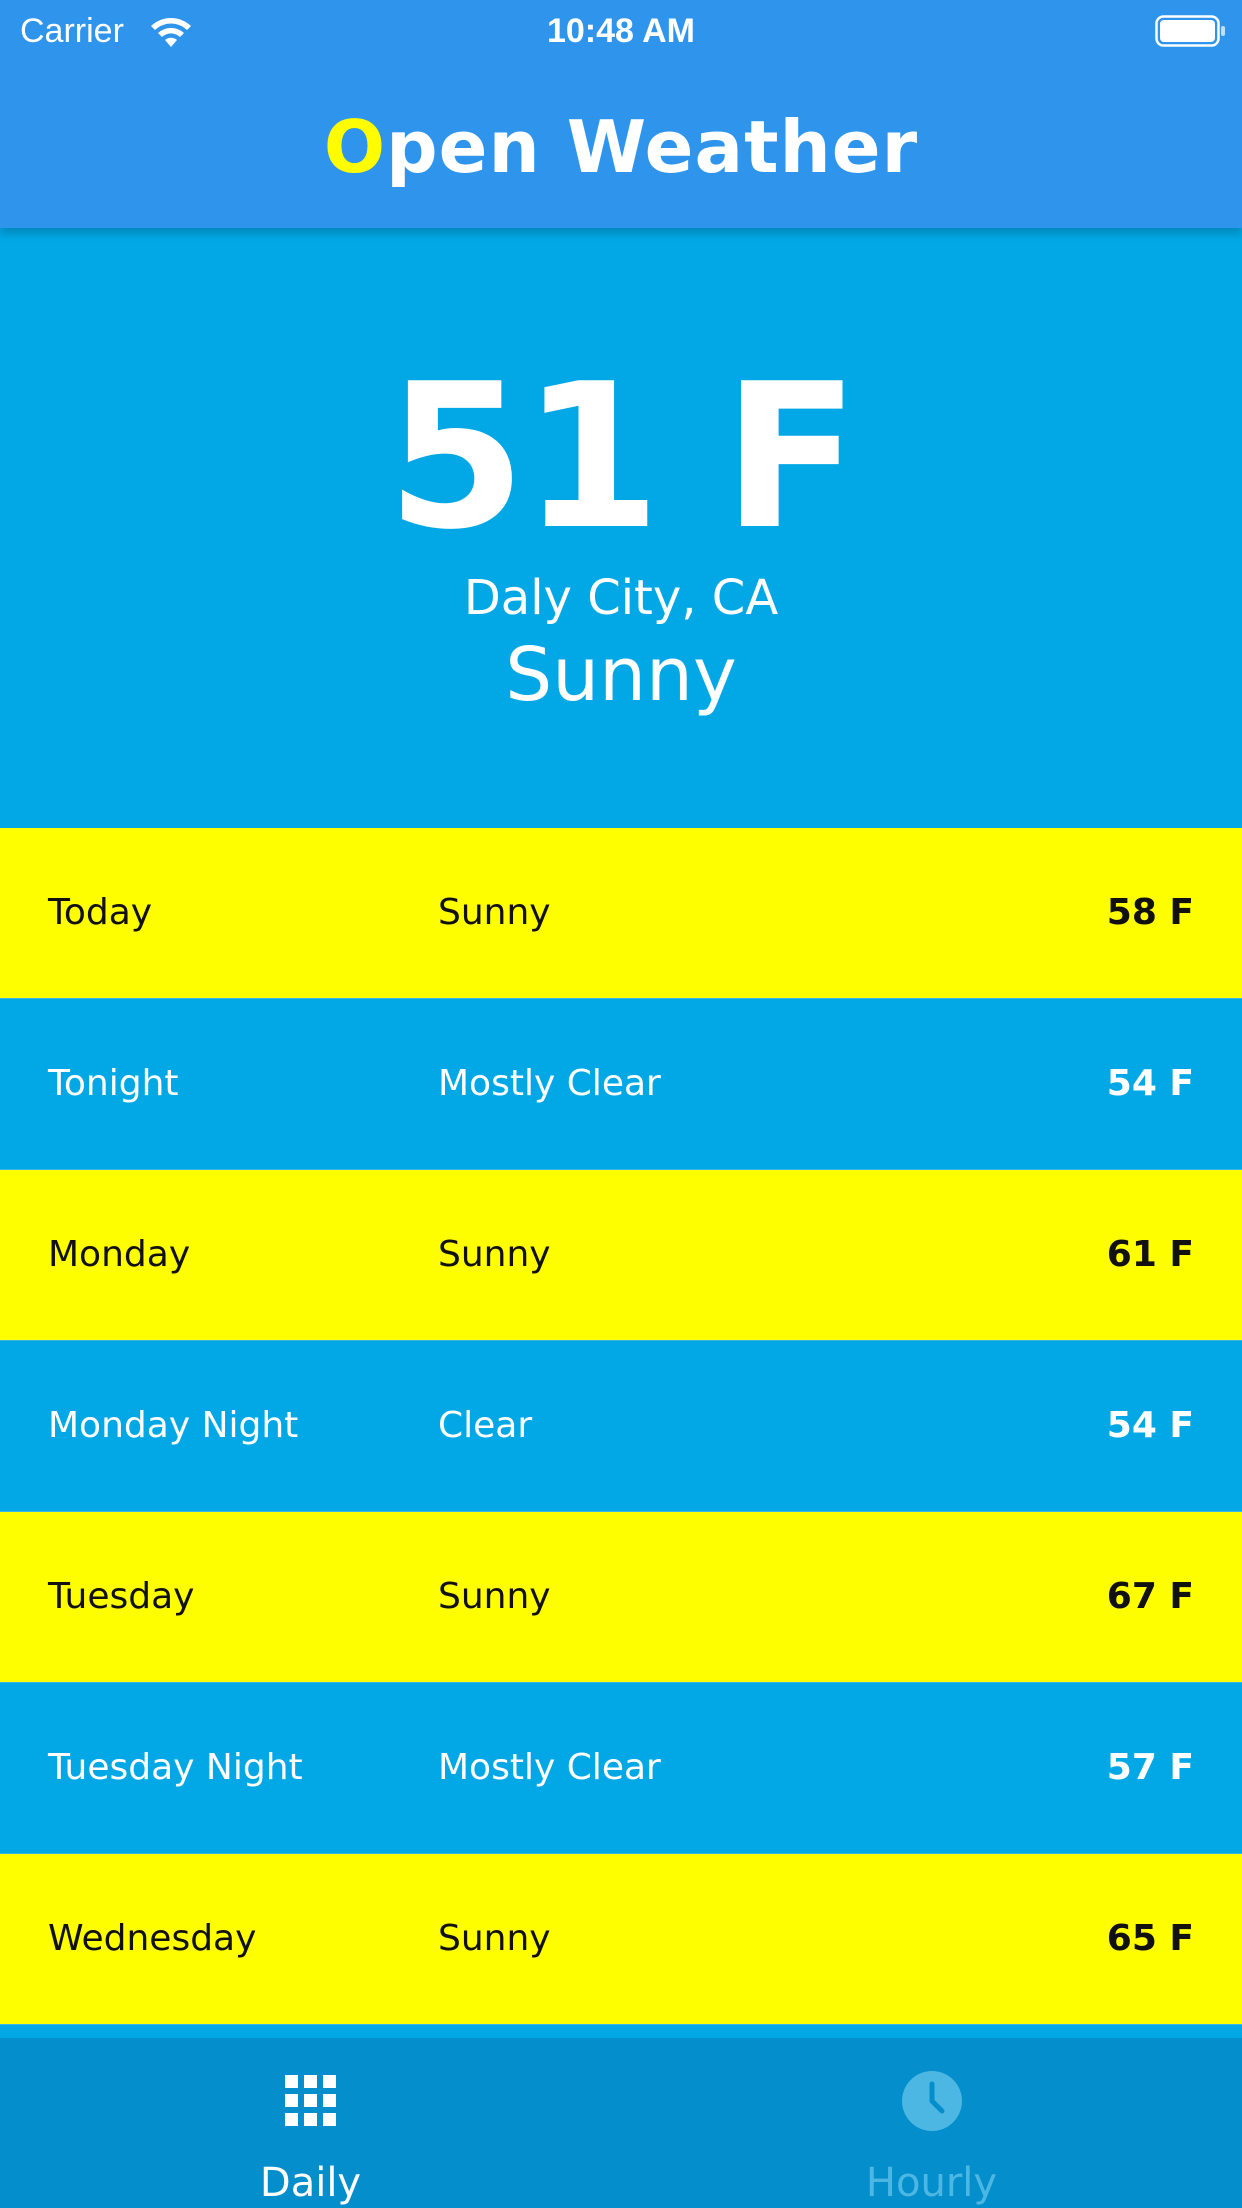  What do you see at coordinates (355, 147) in the screenshot?
I see `app-title-first-letter: O` at bounding box center [355, 147].